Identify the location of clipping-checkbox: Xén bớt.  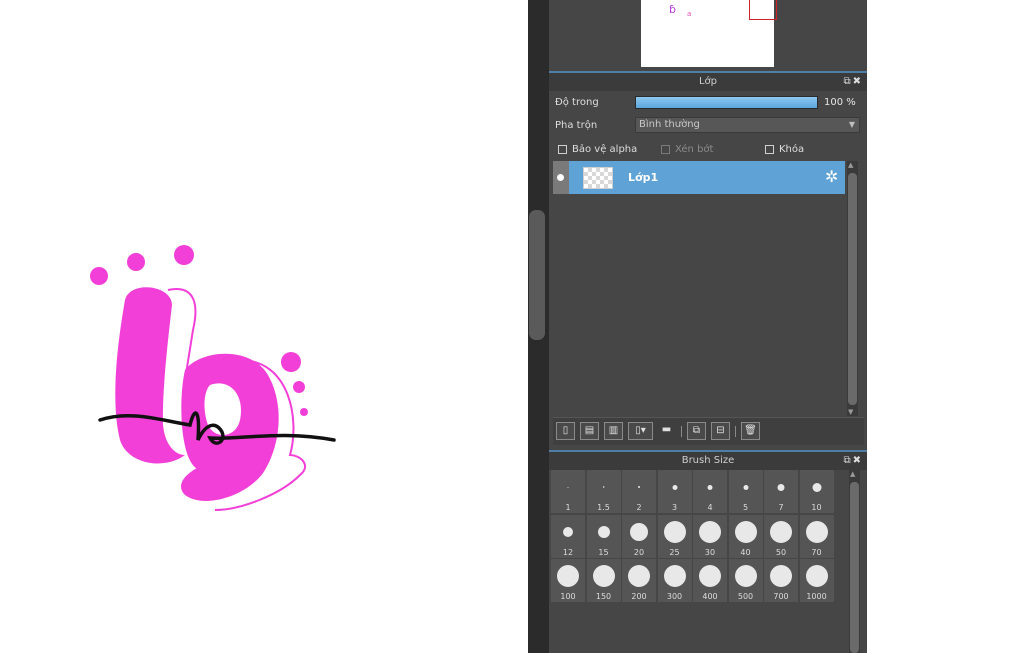
(687, 149).